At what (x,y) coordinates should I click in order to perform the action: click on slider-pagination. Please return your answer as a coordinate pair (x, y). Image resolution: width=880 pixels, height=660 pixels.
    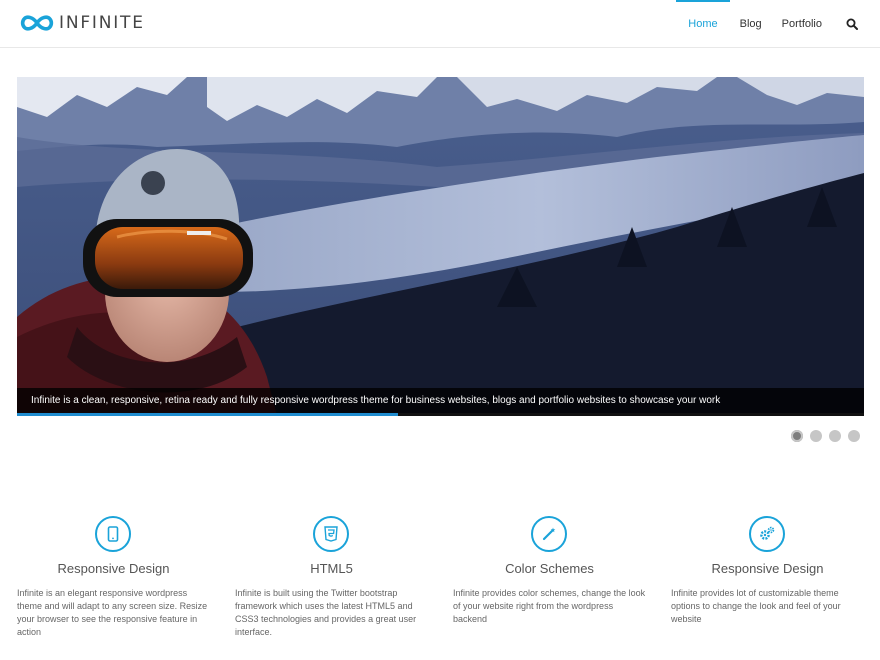
    Looking at the image, I should click on (825, 436).